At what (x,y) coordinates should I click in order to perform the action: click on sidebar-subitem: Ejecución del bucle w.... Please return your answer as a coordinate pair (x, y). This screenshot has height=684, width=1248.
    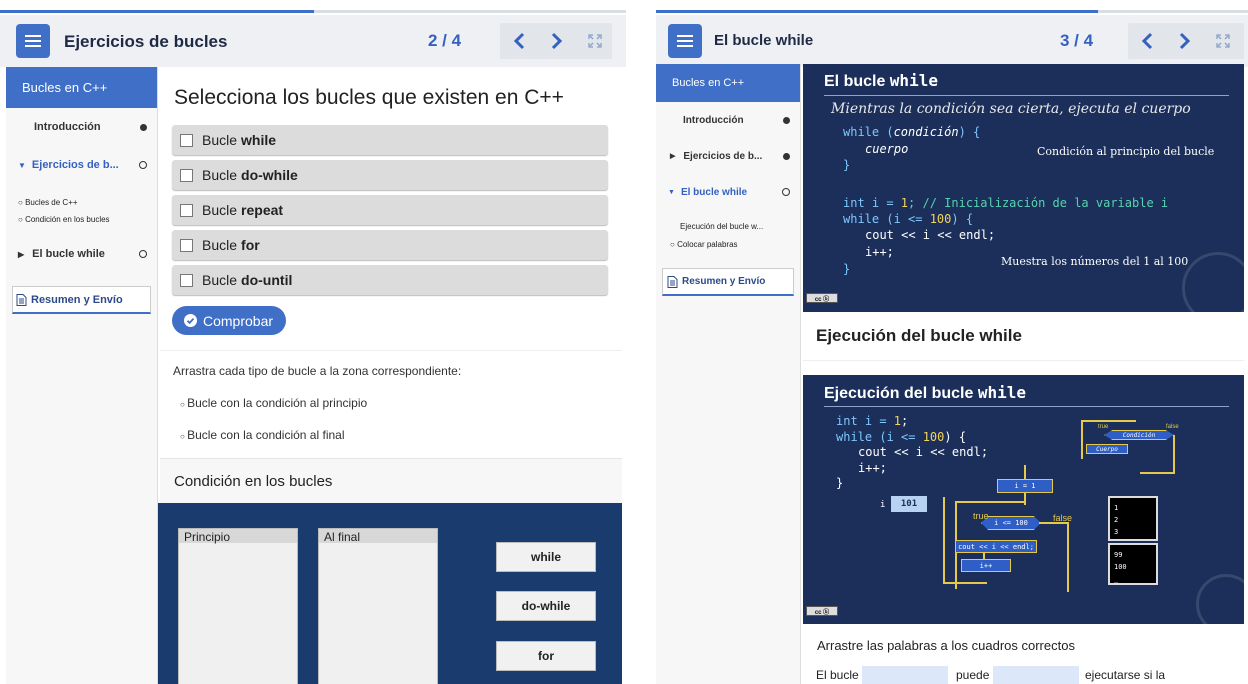
    Looking at the image, I should click on (740, 227).